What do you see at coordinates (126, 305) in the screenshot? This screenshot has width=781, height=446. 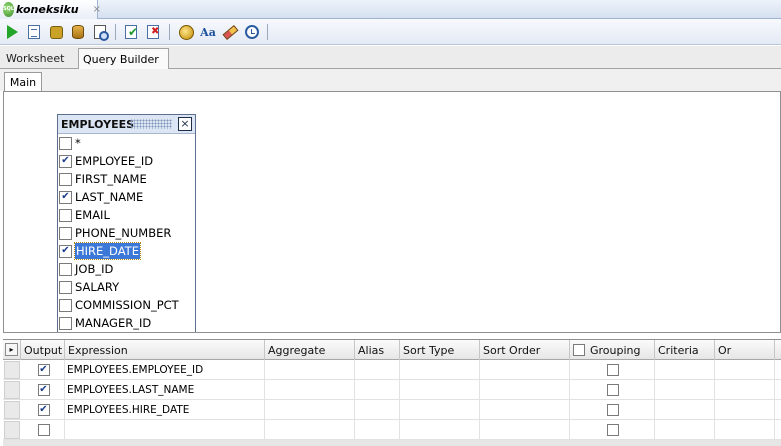 I see `table-column-row: COMMISSION_PCT` at bounding box center [126, 305].